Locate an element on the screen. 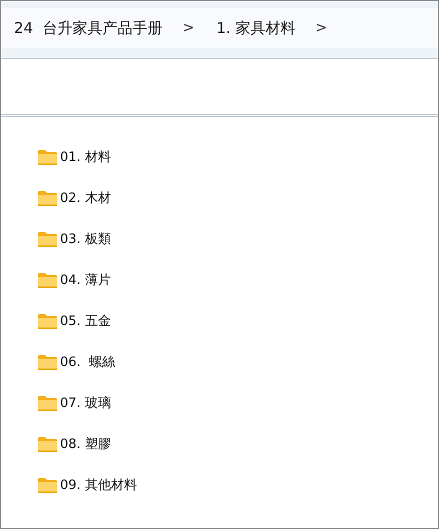  breadcrumb-item: 1. 家具材料 is located at coordinates (256, 28).